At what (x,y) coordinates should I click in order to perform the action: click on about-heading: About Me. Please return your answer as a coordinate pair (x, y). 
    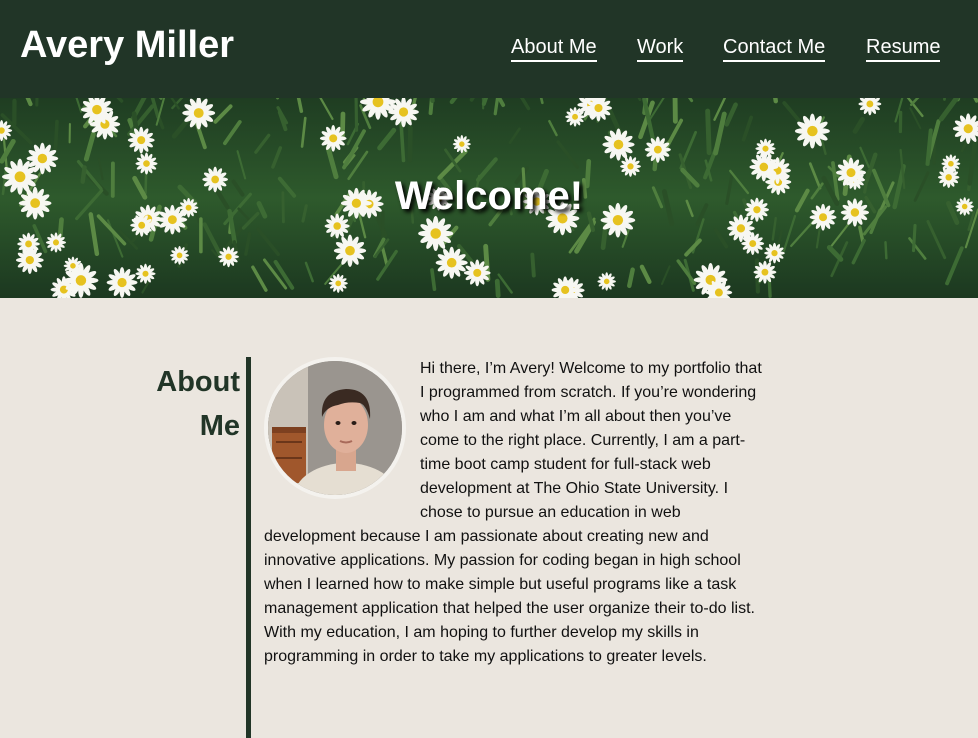
    Looking at the image, I should click on (198, 404).